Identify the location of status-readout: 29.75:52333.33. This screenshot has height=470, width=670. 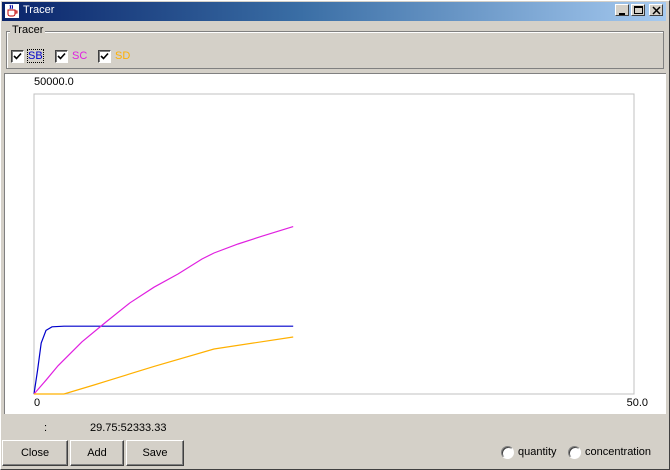
(128, 428).